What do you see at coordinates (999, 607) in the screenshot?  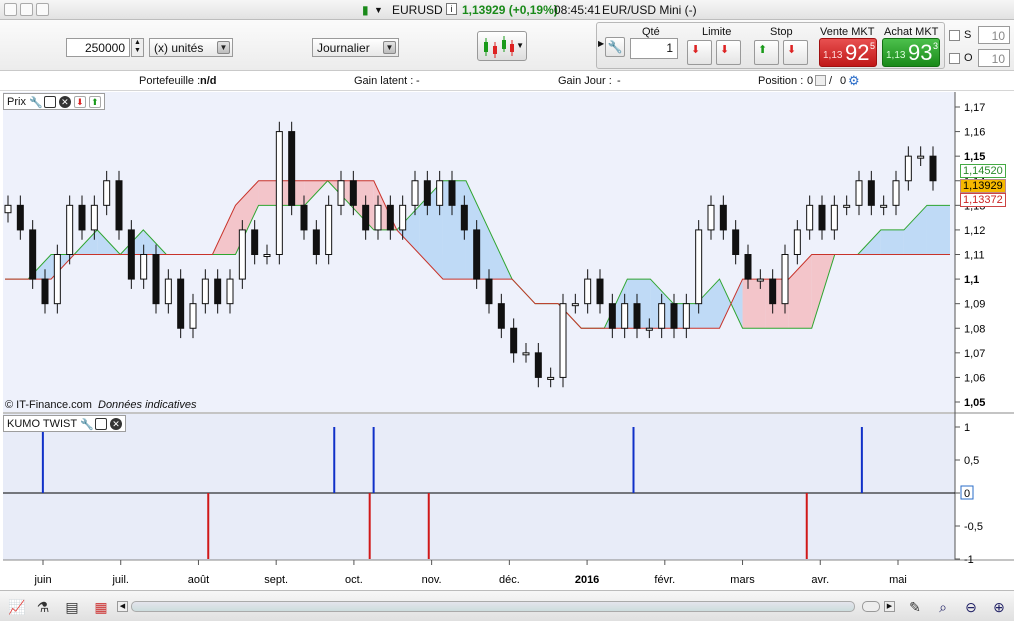 I see `zoom-in-icon: ⊕` at bounding box center [999, 607].